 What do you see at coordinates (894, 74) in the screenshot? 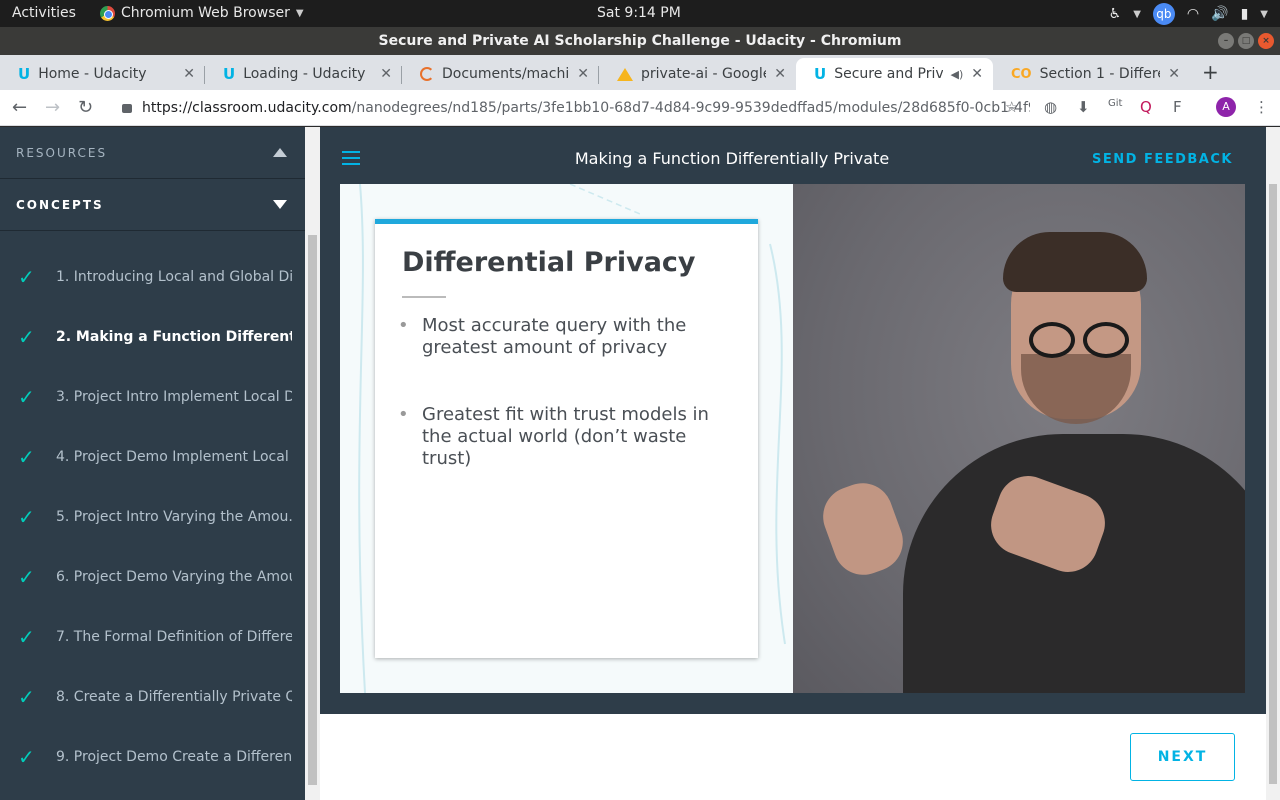
I see `tab-secure-and-private: U Secure and Priva ◀) ✕` at bounding box center [894, 74].